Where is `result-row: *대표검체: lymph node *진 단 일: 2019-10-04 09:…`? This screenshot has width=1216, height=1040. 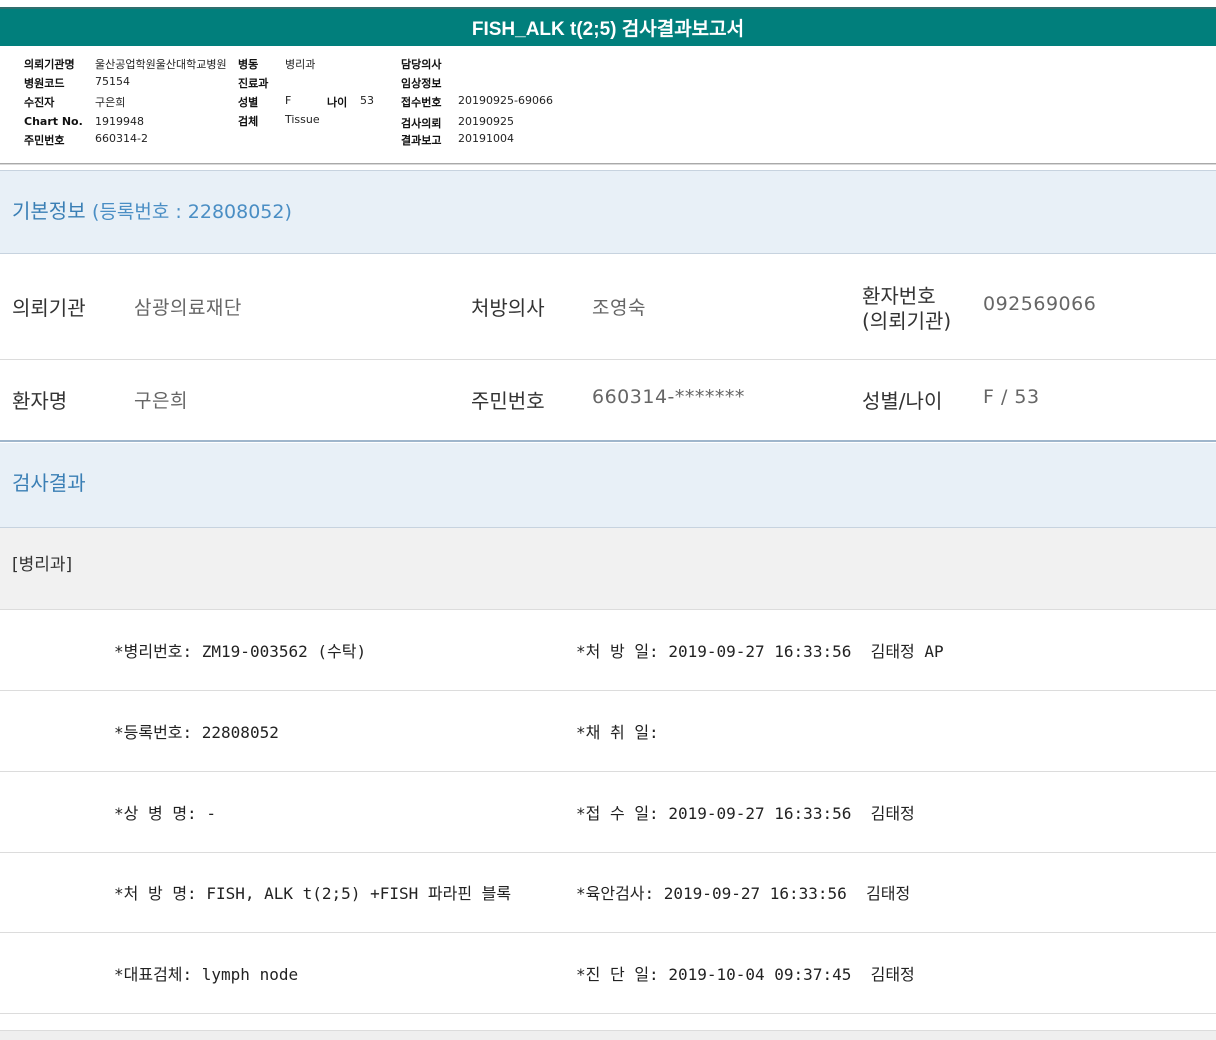 result-row: *대표검체: lymph node *진 단 일: 2019-10-04 09:… is located at coordinates (608, 973).